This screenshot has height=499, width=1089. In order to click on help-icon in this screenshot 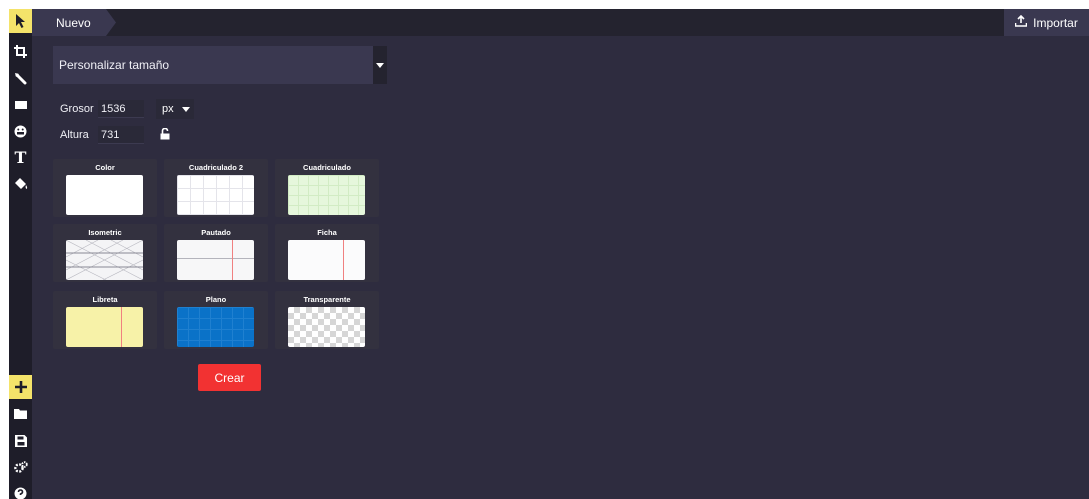, I will do `click(20, 490)`.